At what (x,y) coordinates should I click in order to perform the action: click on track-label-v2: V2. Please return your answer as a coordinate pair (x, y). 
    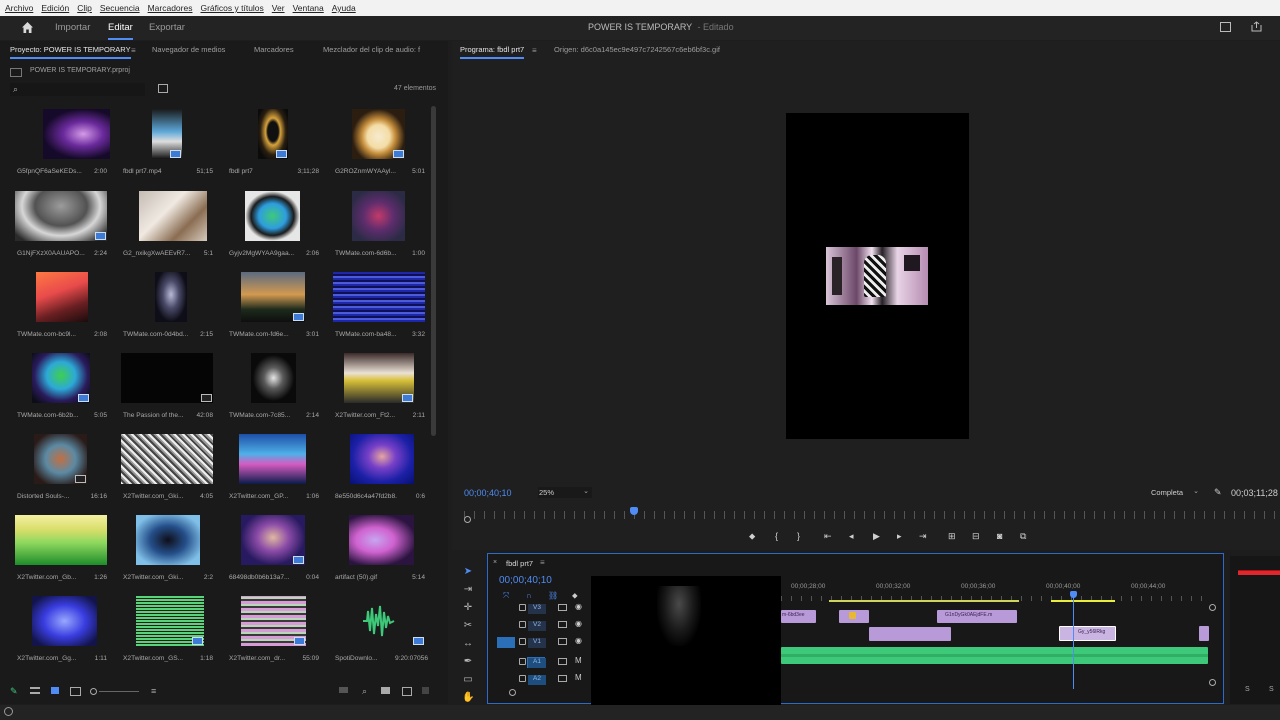
    Looking at the image, I should click on (537, 626).